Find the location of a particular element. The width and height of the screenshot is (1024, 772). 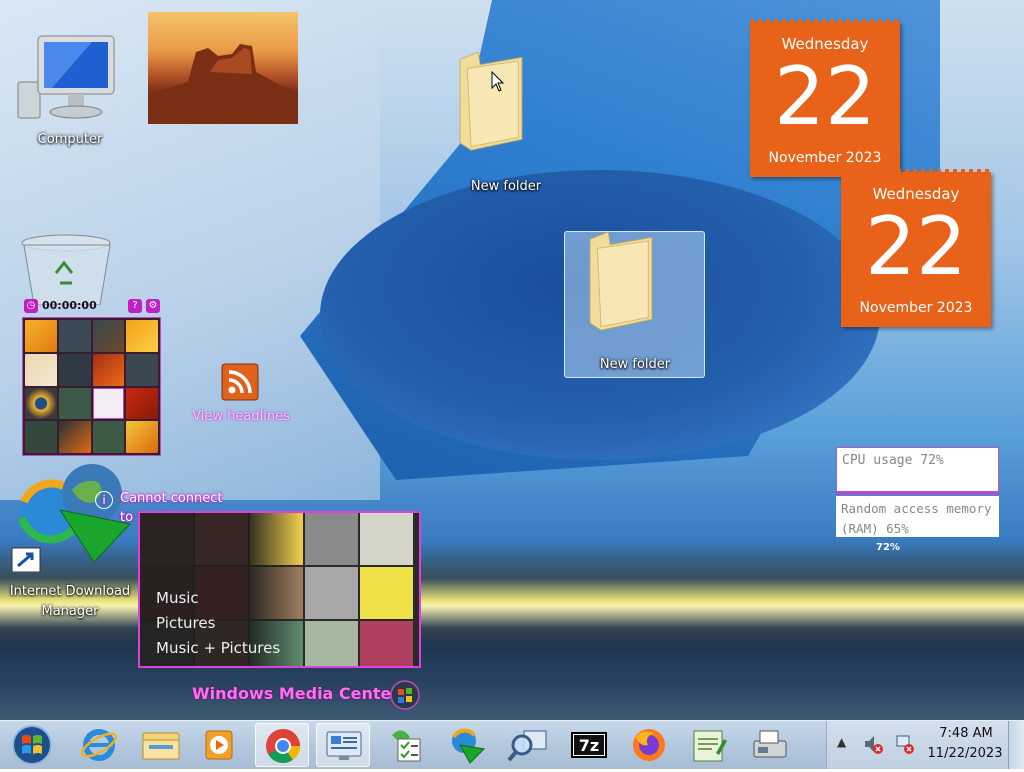

idm-label-line-1: Internet Download is located at coordinates (70, 591).